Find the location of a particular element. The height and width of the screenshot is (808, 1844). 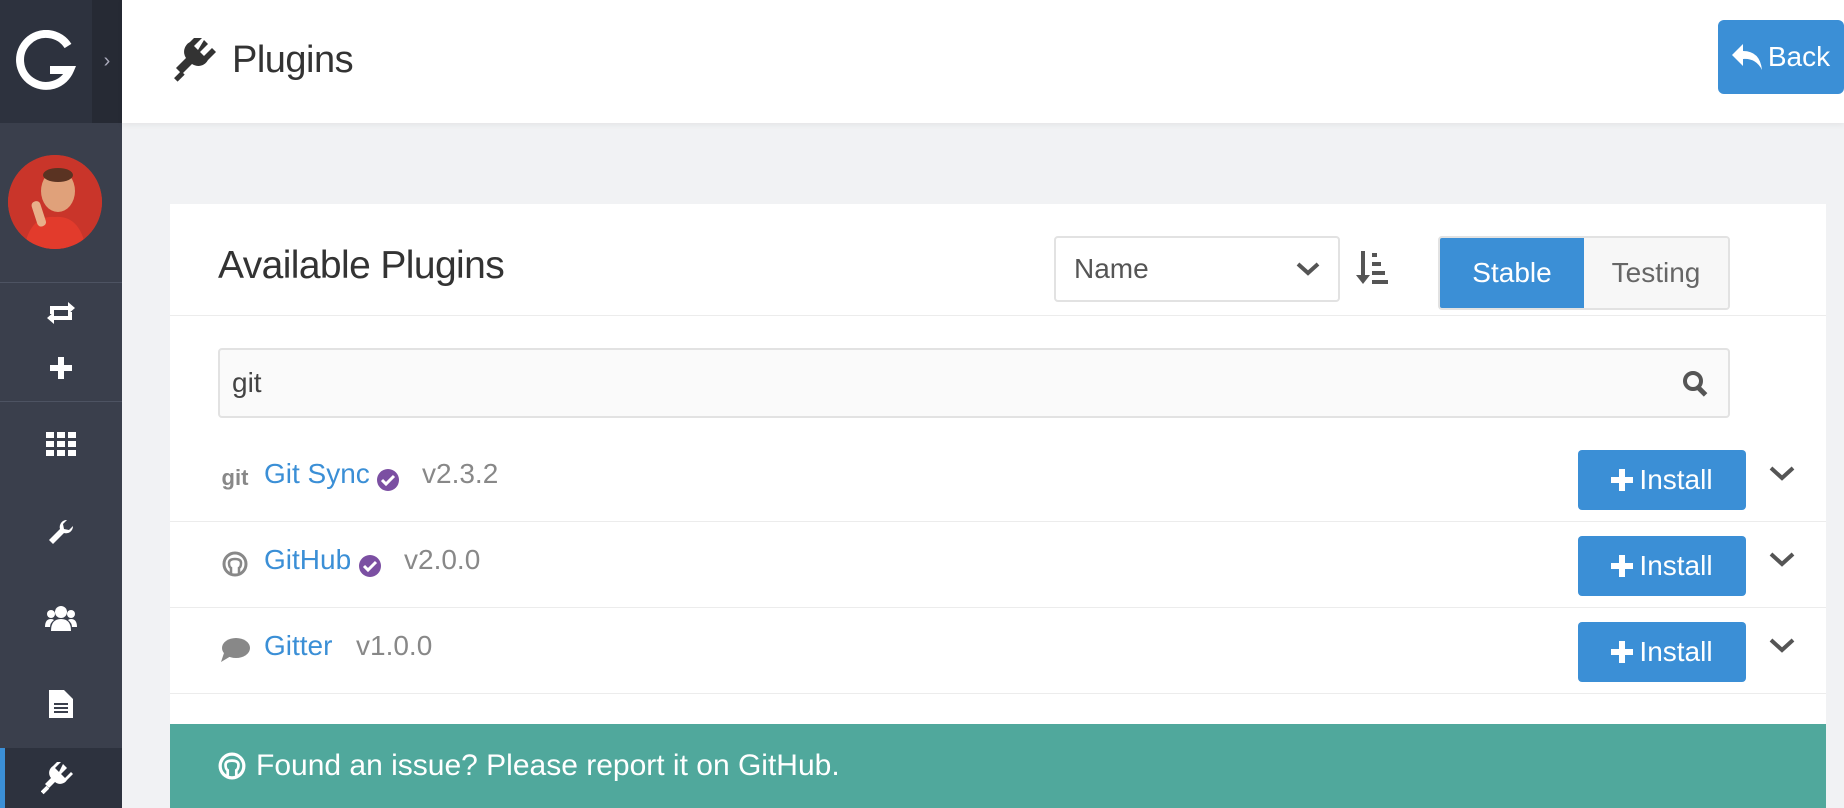

sidebar-item-configuration is located at coordinates (61, 532).